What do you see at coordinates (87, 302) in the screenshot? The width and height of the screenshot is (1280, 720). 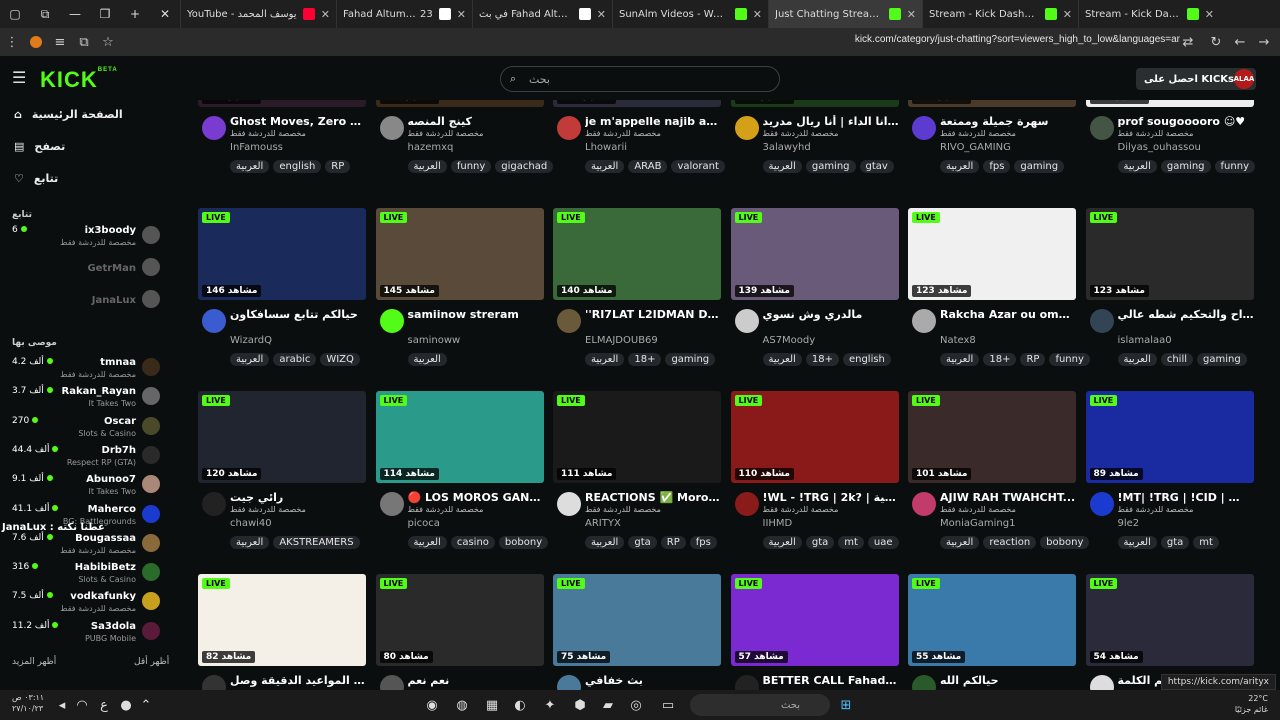 I see `sidebar-channel: JanaLux` at bounding box center [87, 302].